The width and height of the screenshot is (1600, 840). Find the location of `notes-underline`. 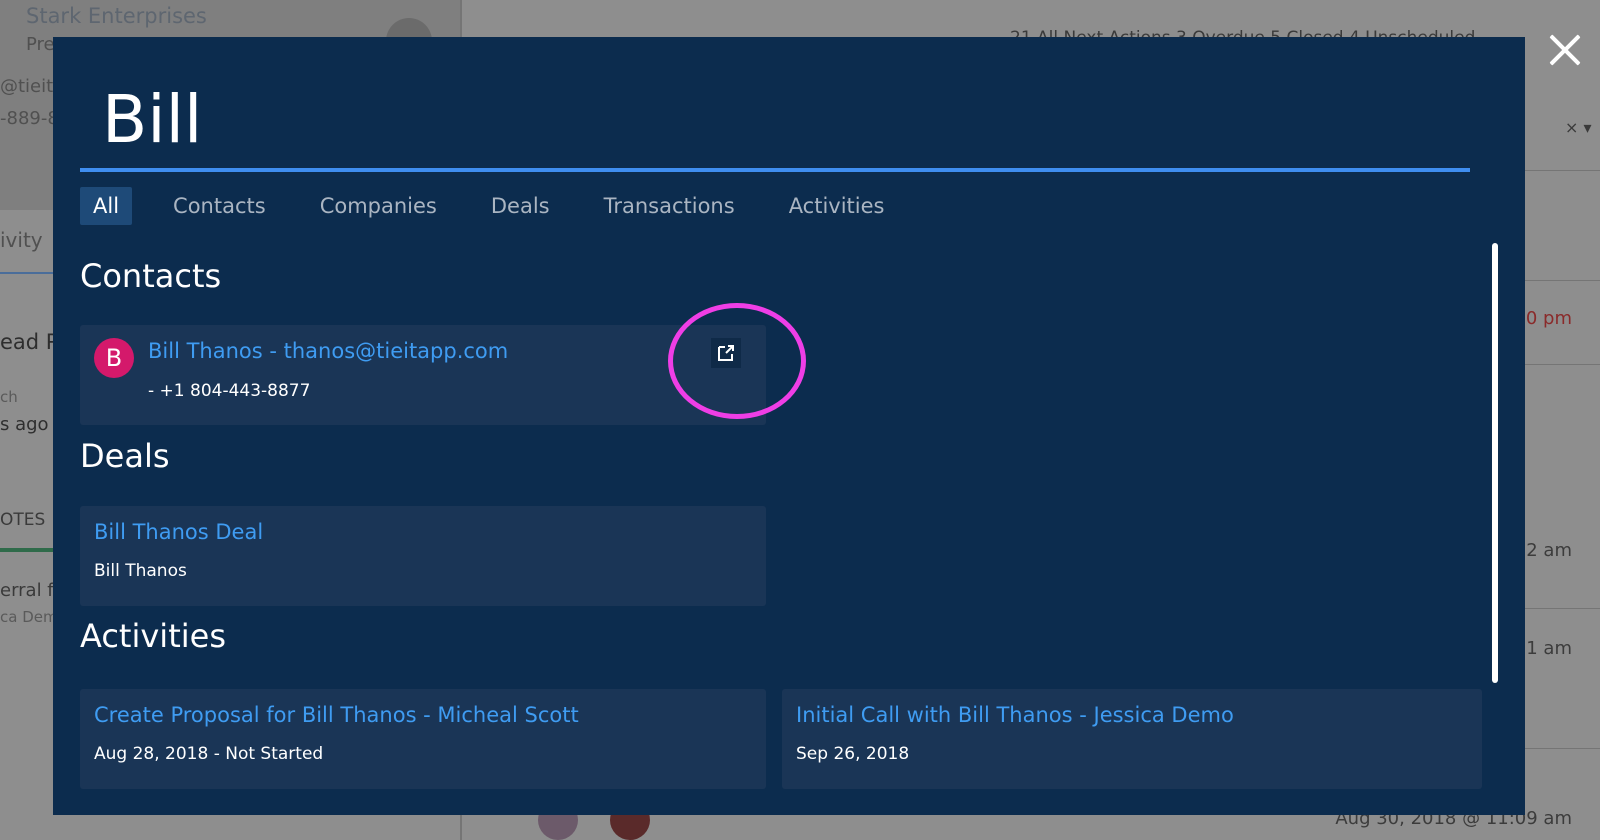

notes-underline is located at coordinates (26, 550).